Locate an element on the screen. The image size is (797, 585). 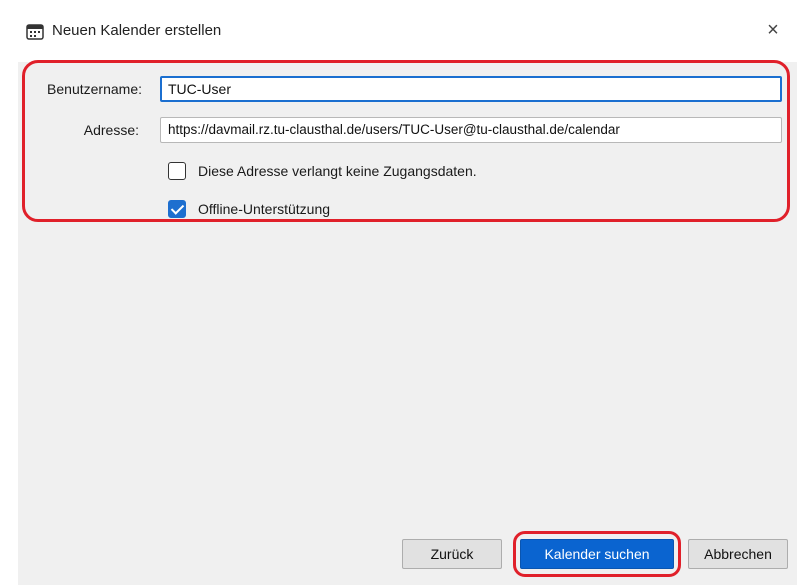
offline-support-label: Offline-Unterstützung is located at coordinates (264, 209).